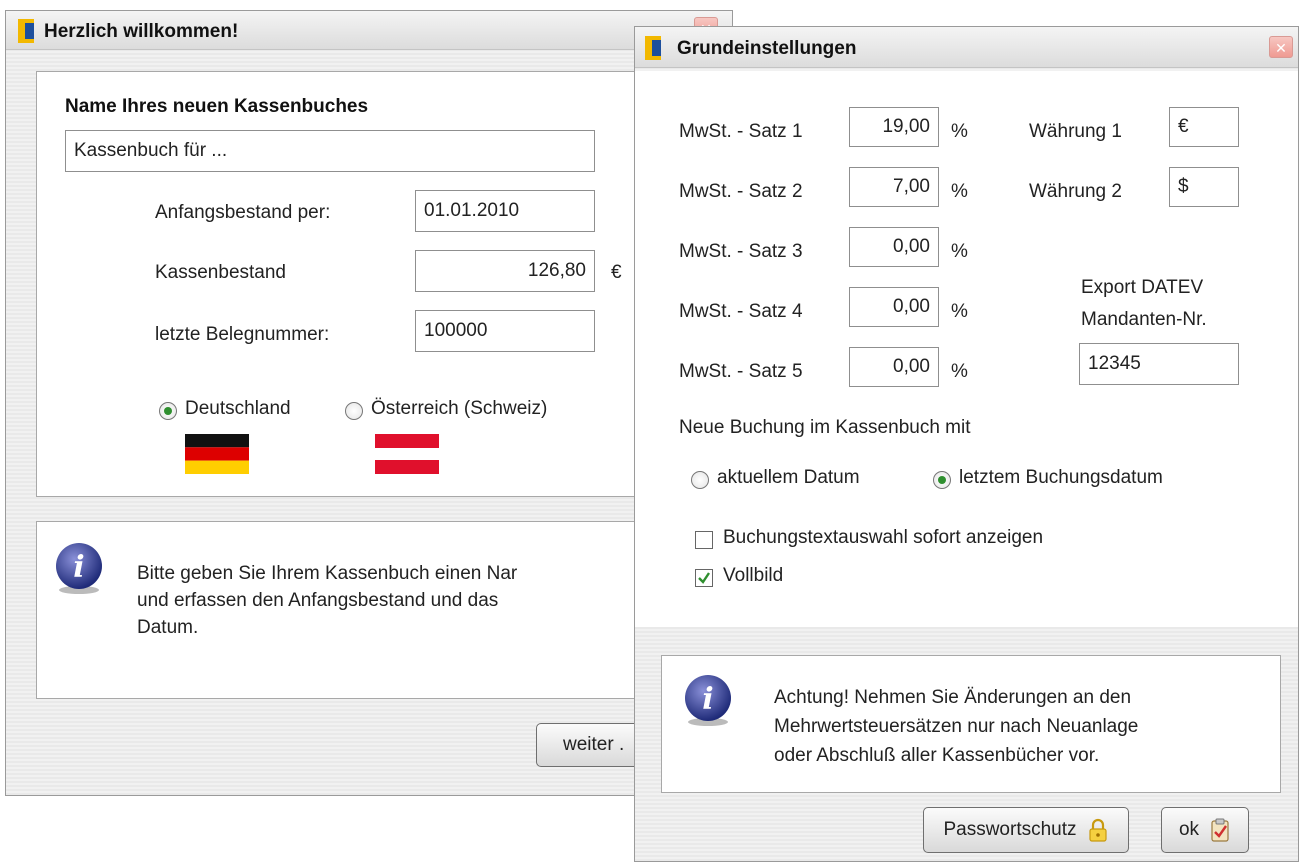 This screenshot has width=1309, height=863. What do you see at coordinates (1205, 830) in the screenshot?
I see `ok-button: ok` at bounding box center [1205, 830].